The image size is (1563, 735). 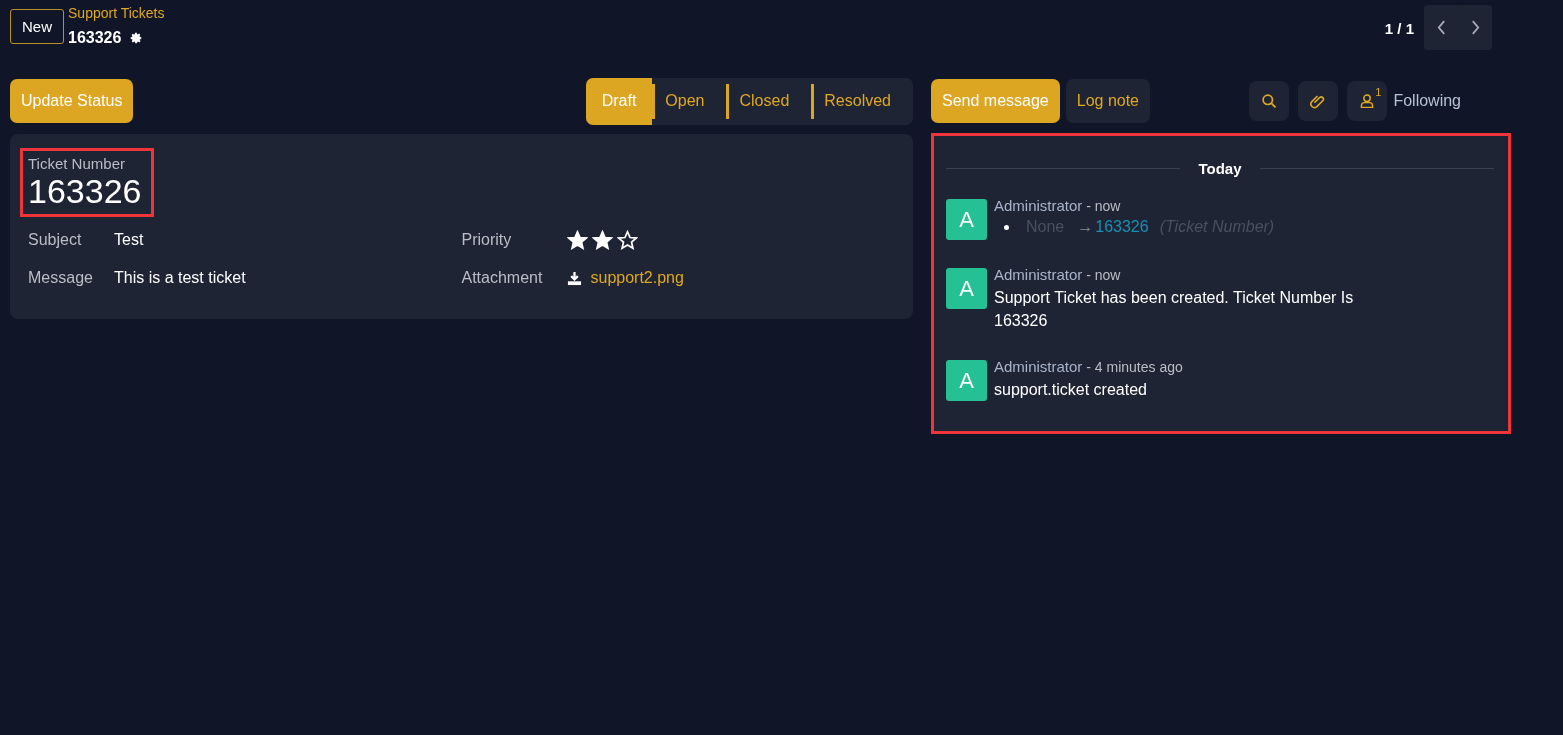 I want to click on status-stage: Open, so click(x=689, y=101).